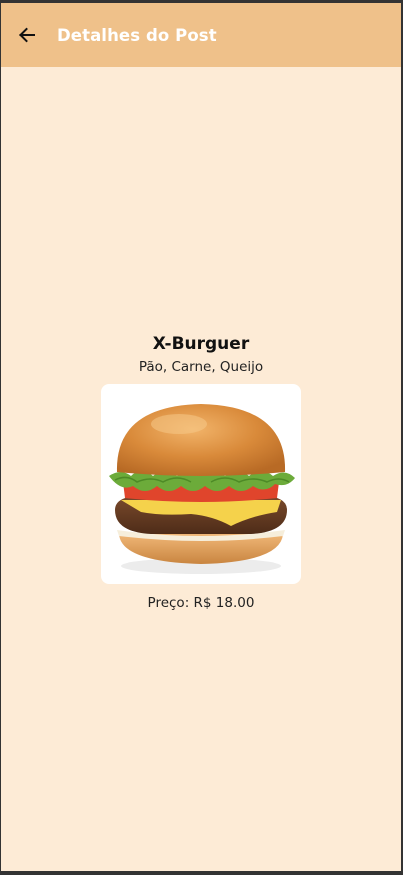 The image size is (403, 875). I want to click on post-image, so click(201, 484).